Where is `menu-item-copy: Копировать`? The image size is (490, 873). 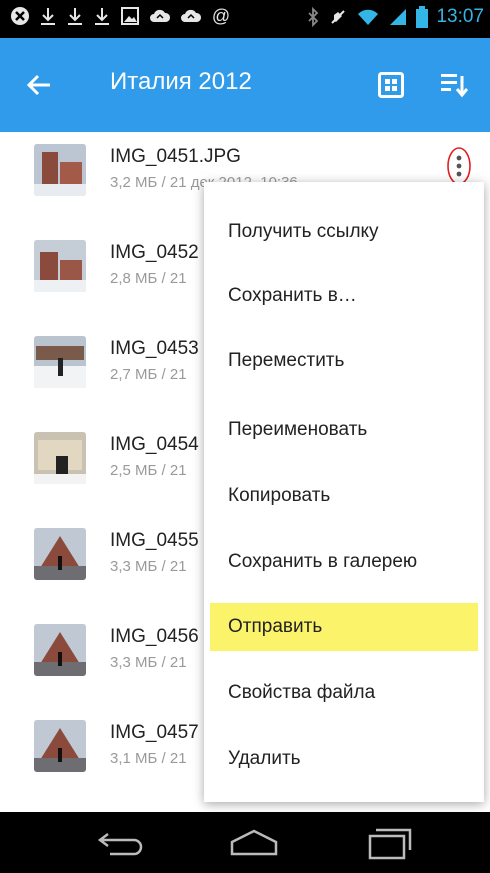 menu-item-copy: Копировать is located at coordinates (344, 496).